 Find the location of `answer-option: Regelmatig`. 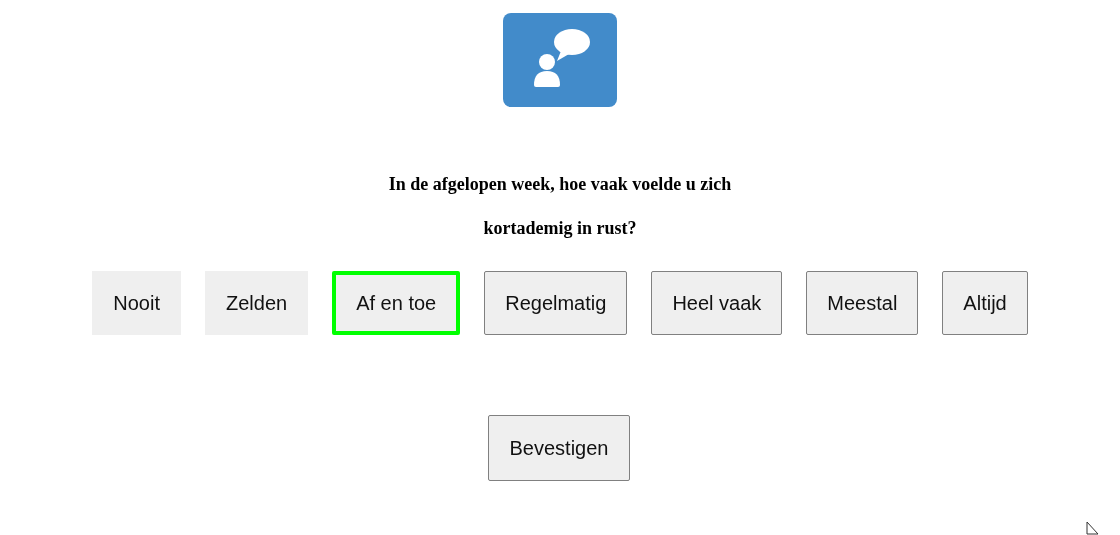

answer-option: Regelmatig is located at coordinates (556, 303).